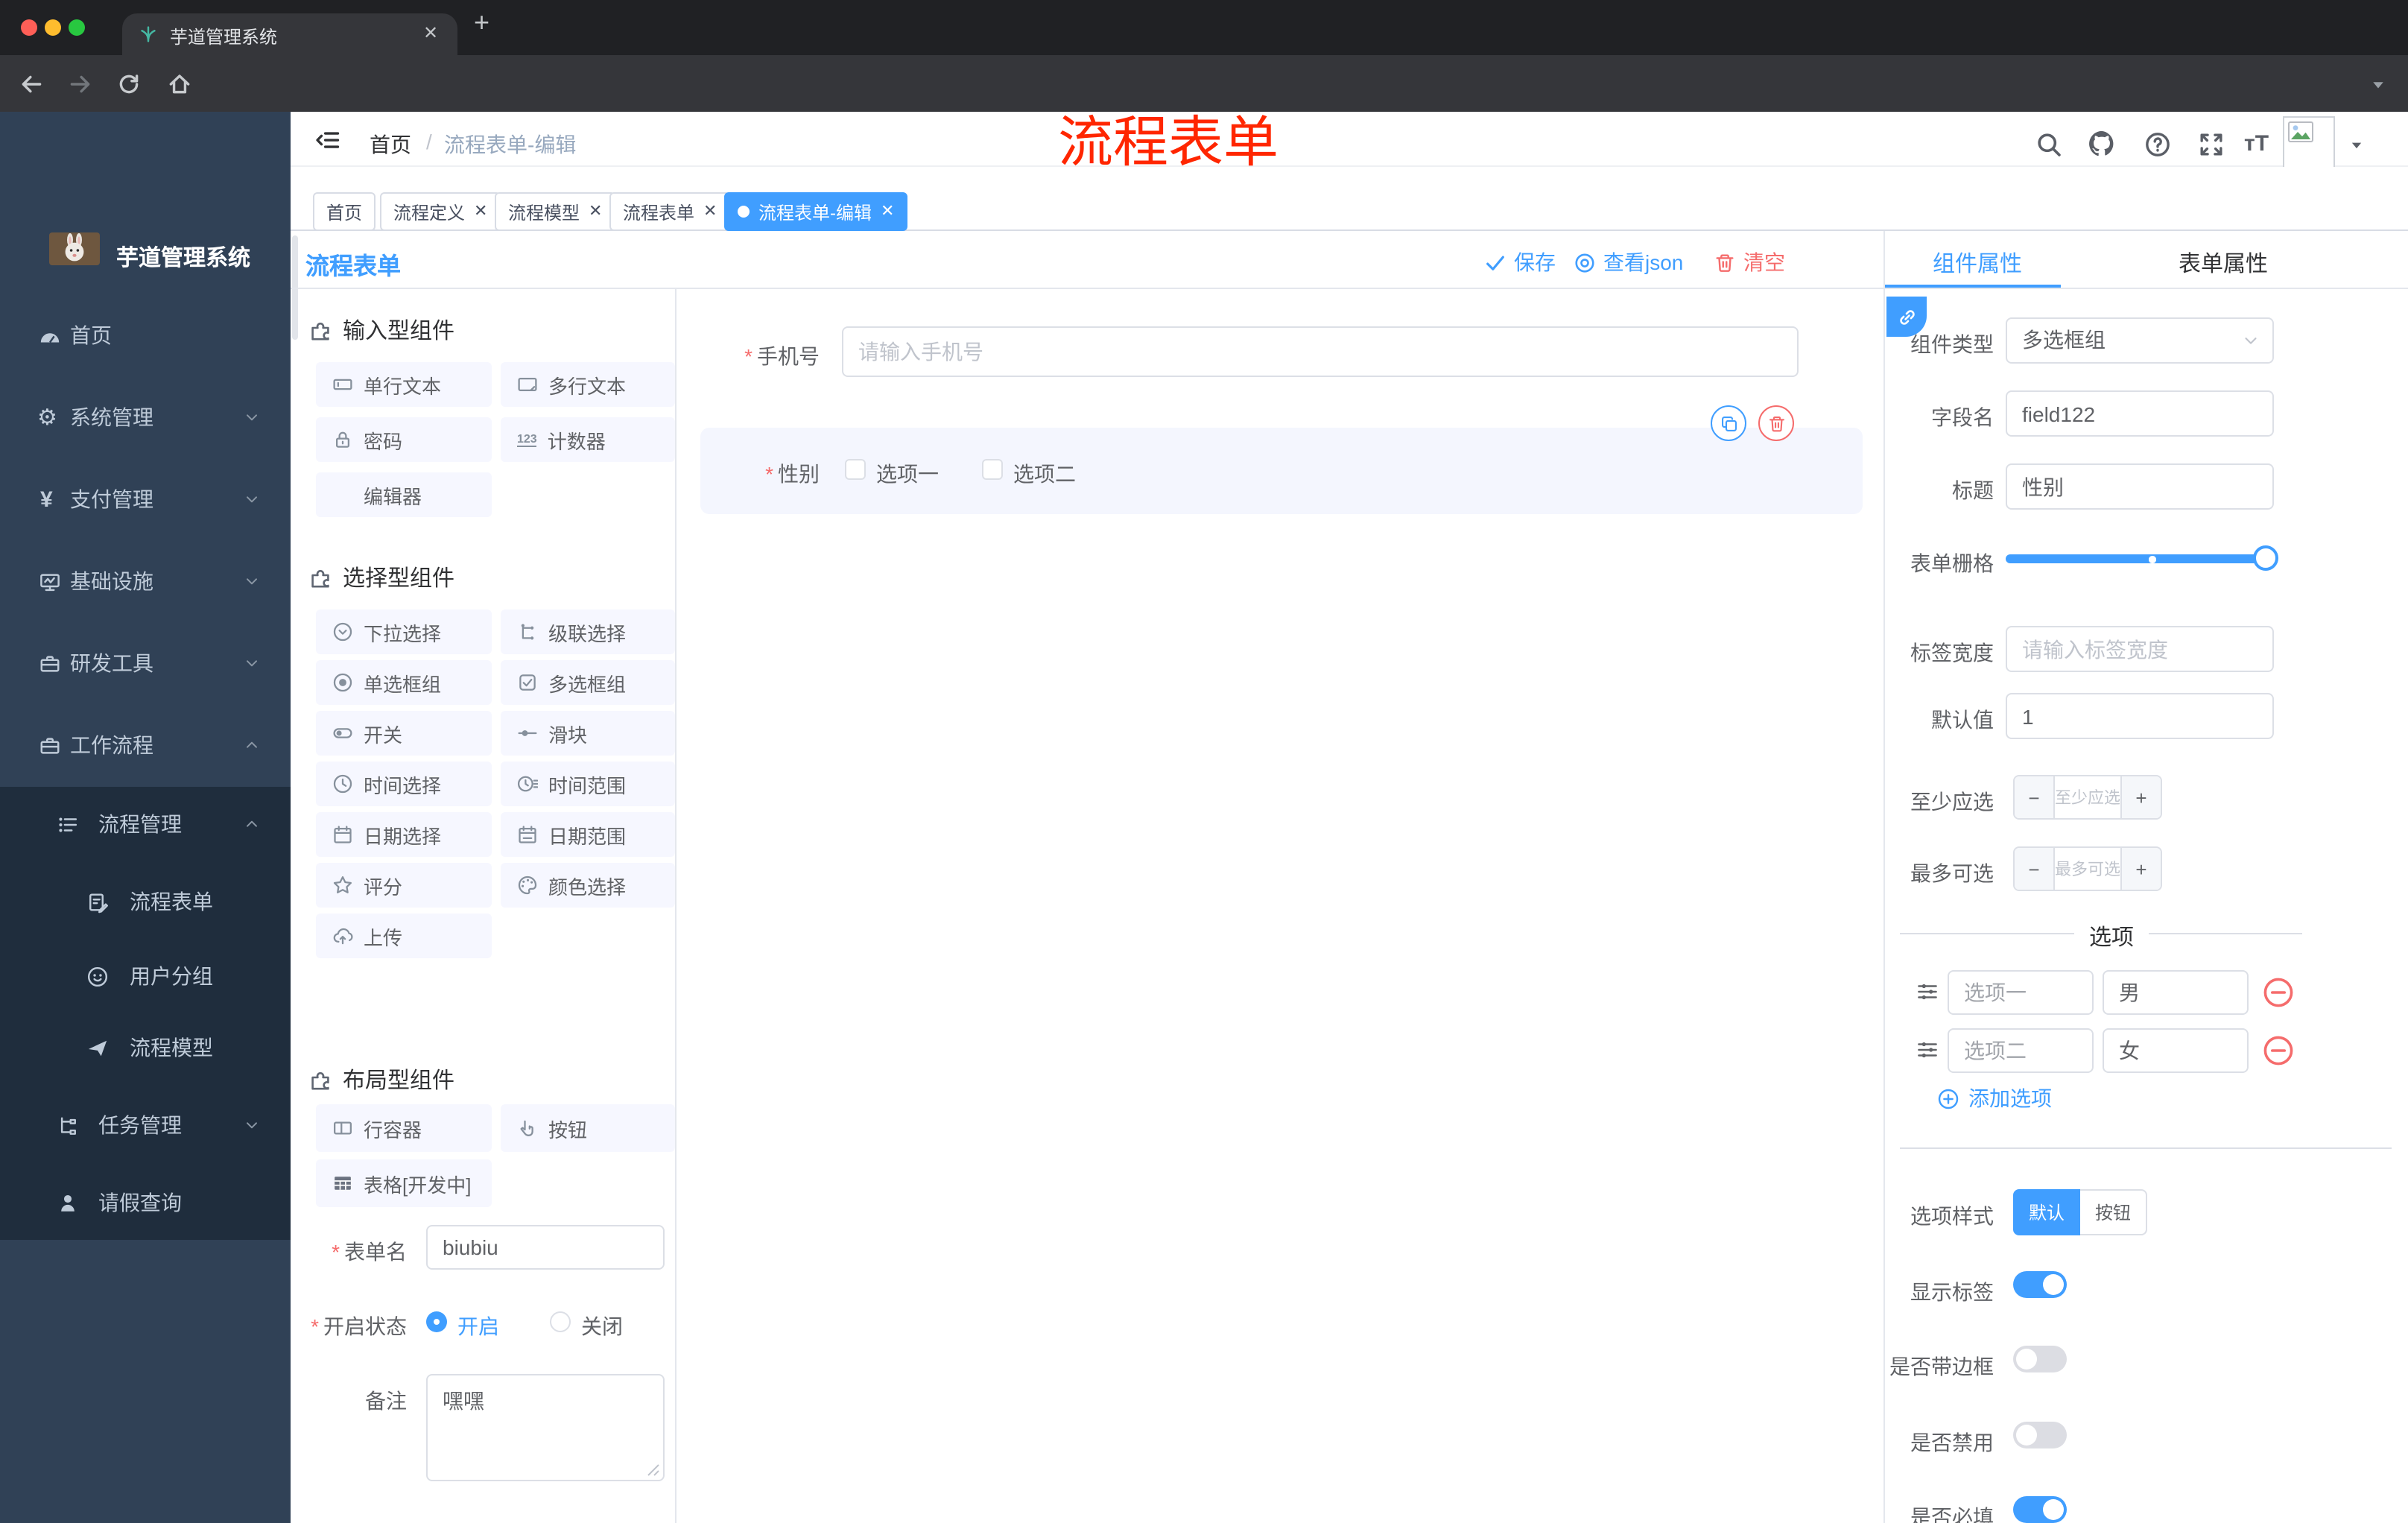  I want to click on home-icon, so click(179, 85).